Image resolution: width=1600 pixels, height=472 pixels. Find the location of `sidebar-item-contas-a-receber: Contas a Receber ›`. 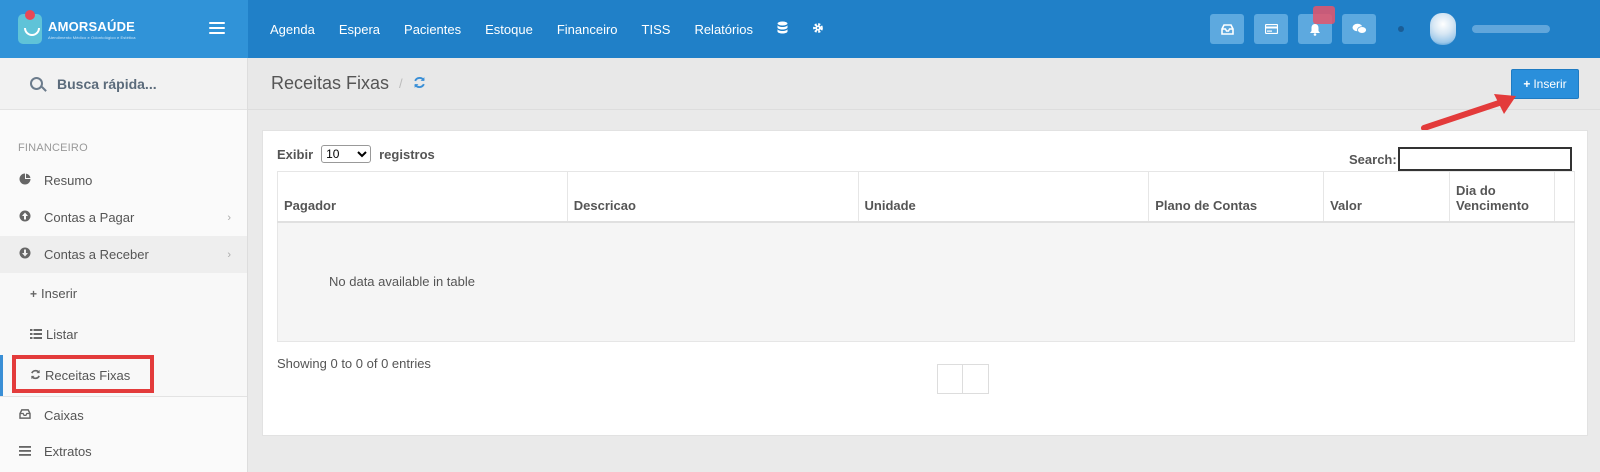

sidebar-item-contas-a-receber: Contas a Receber › is located at coordinates (123, 254).